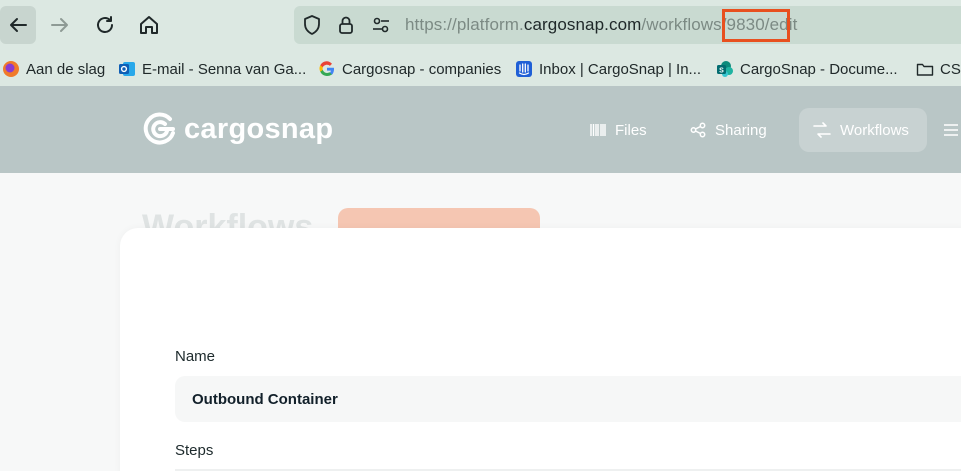 This screenshot has width=961, height=471. What do you see at coordinates (822, 130) in the screenshot?
I see `workflow-icon` at bounding box center [822, 130].